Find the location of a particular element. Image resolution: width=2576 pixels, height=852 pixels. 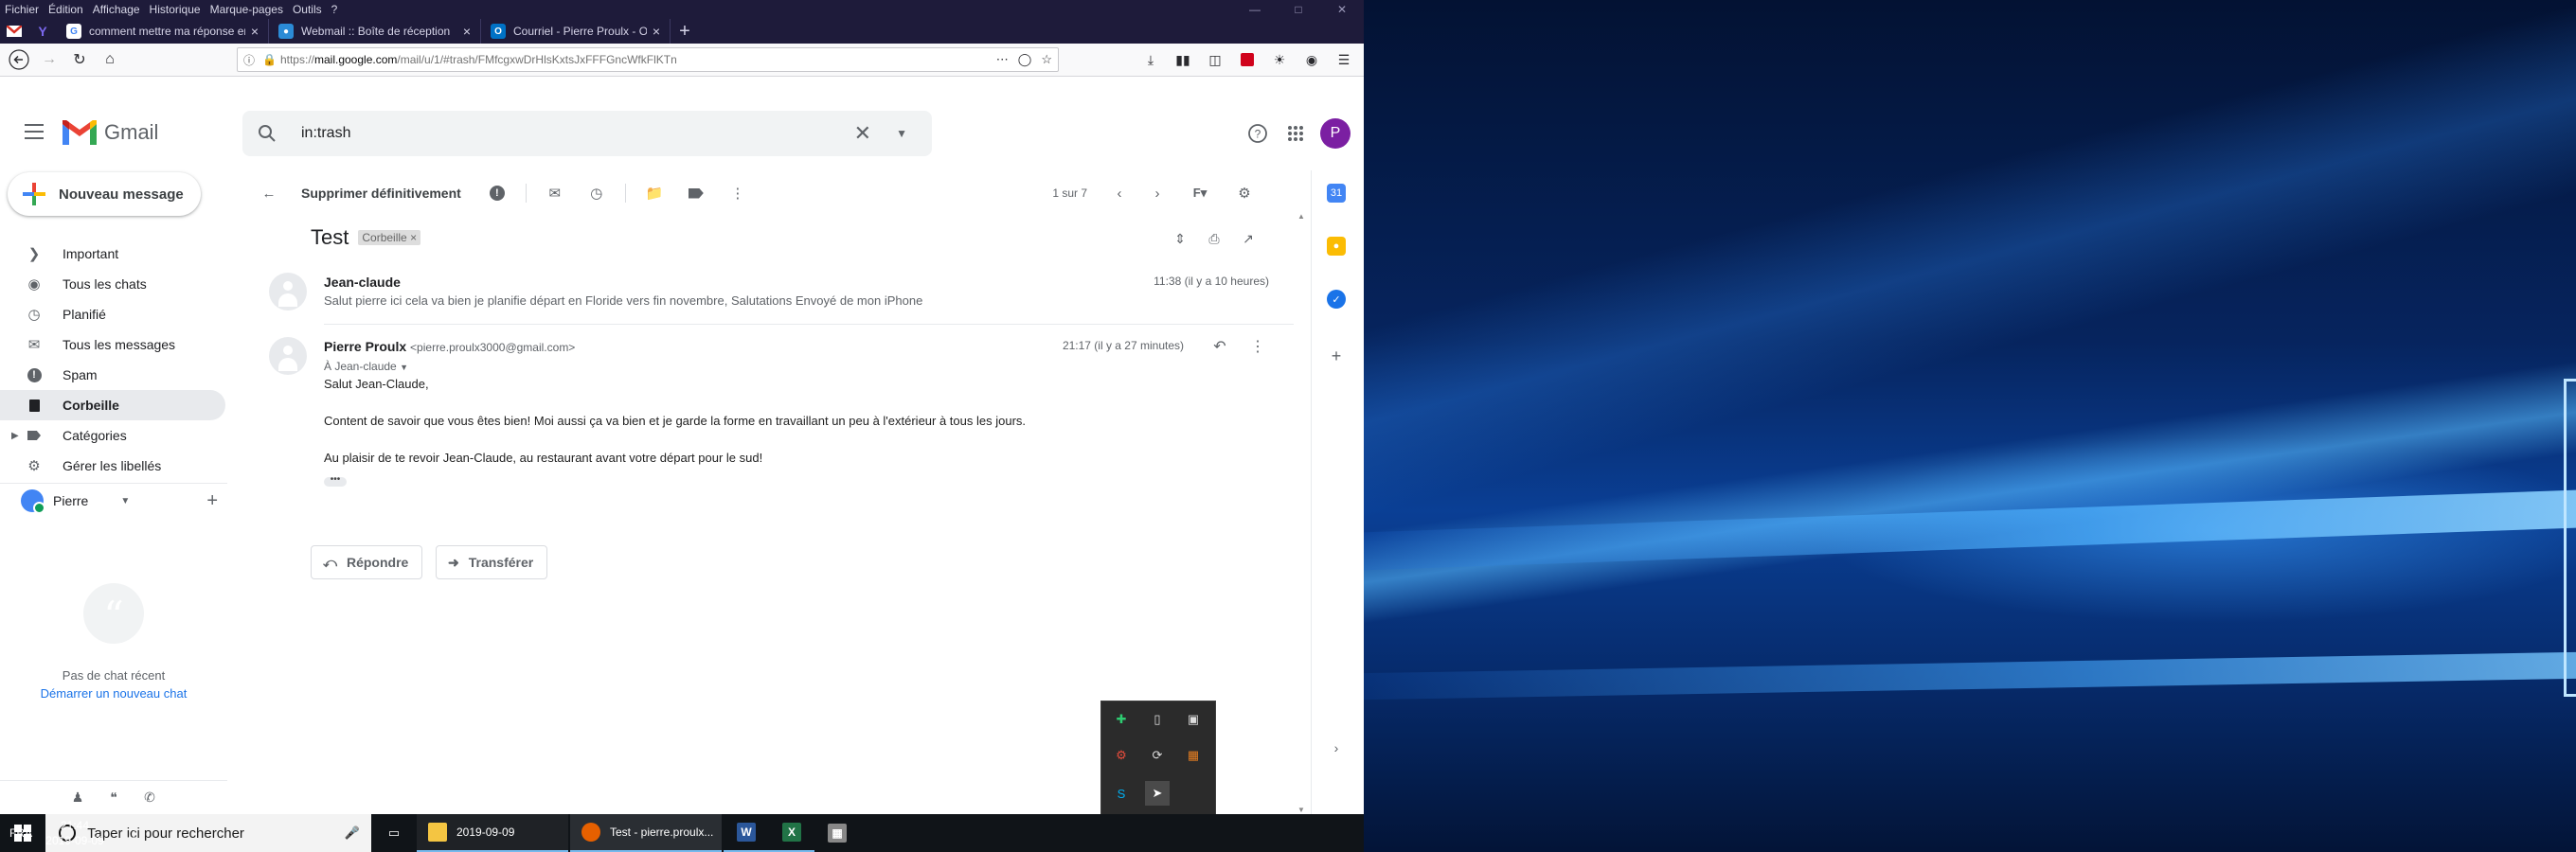

apps-grid-icon is located at coordinates (1296, 133).